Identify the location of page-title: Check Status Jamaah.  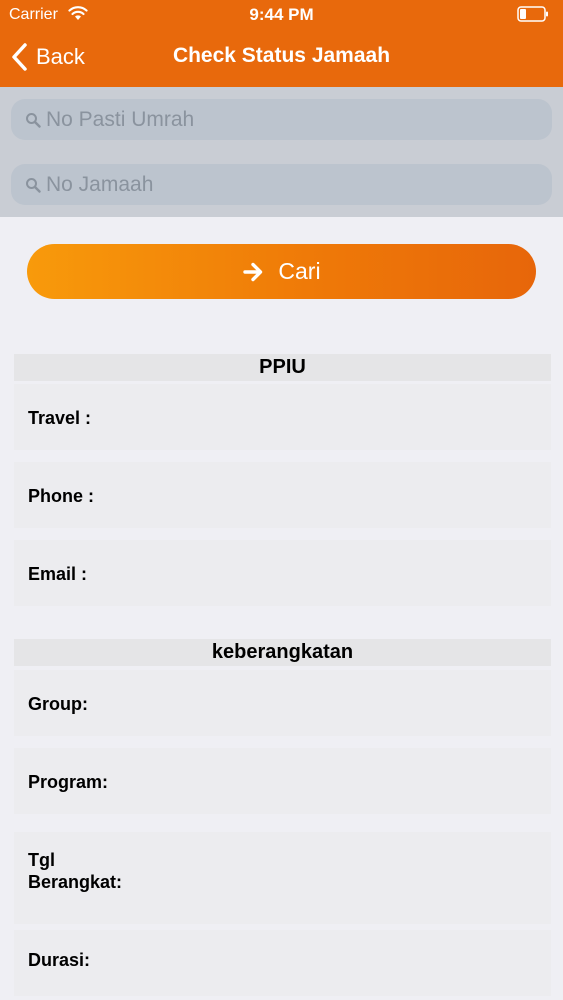
(281, 55).